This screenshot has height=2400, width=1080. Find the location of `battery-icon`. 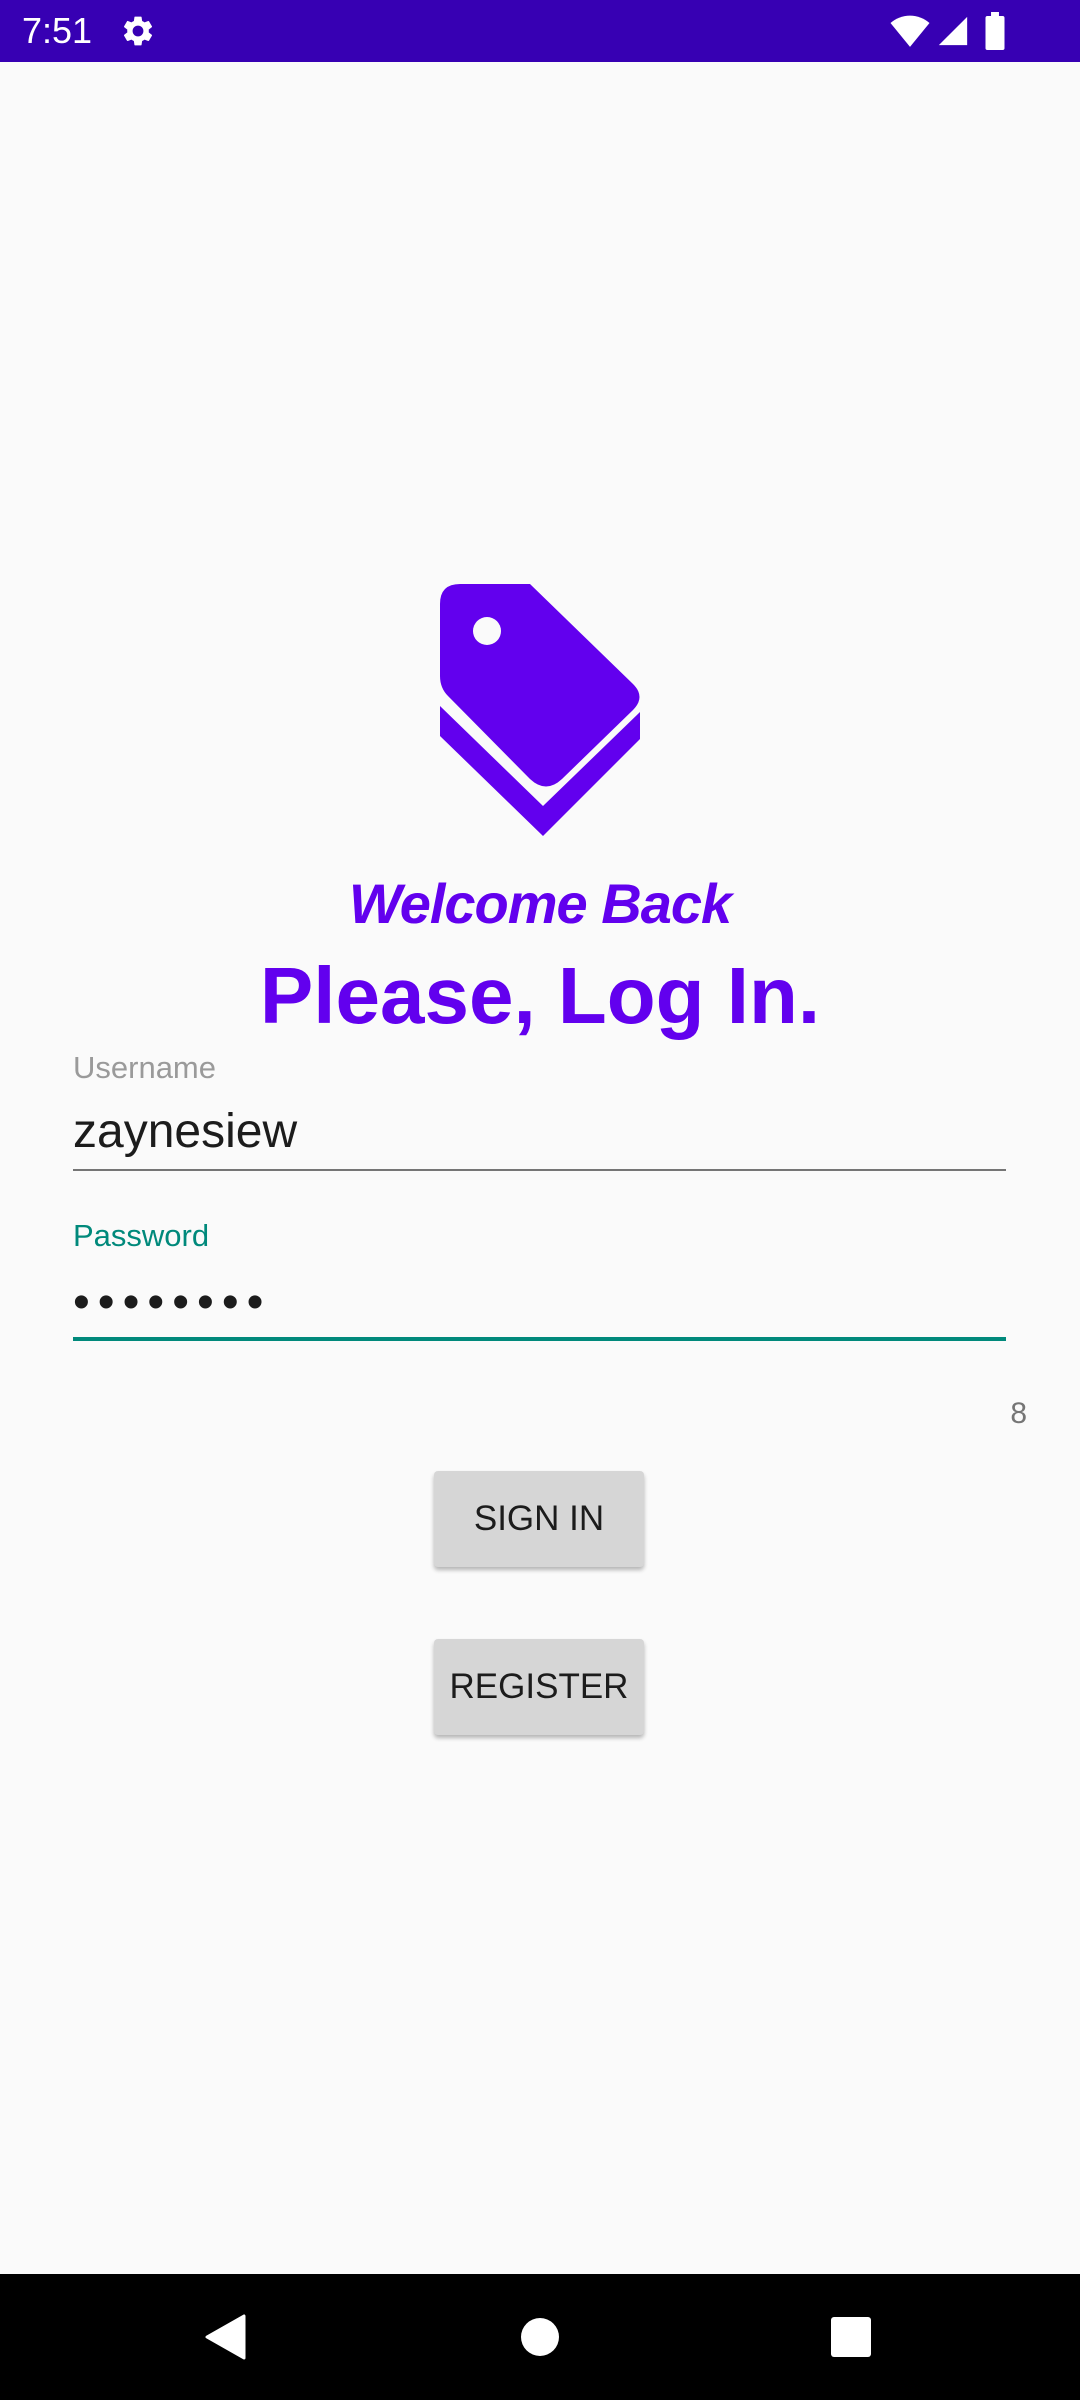

battery-icon is located at coordinates (995, 31).